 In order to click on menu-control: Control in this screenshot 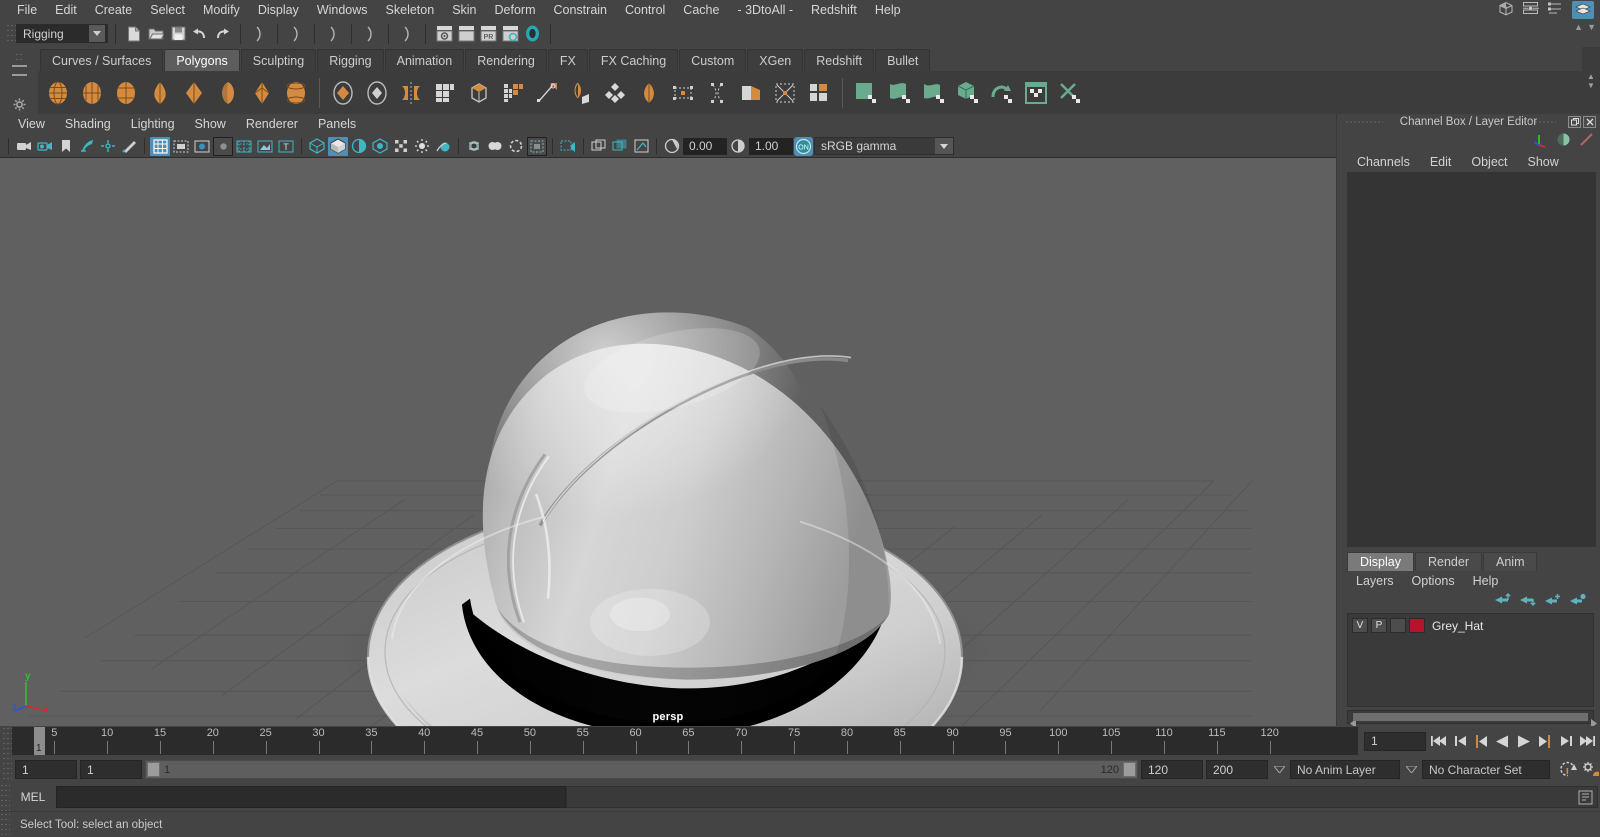, I will do `click(645, 10)`.